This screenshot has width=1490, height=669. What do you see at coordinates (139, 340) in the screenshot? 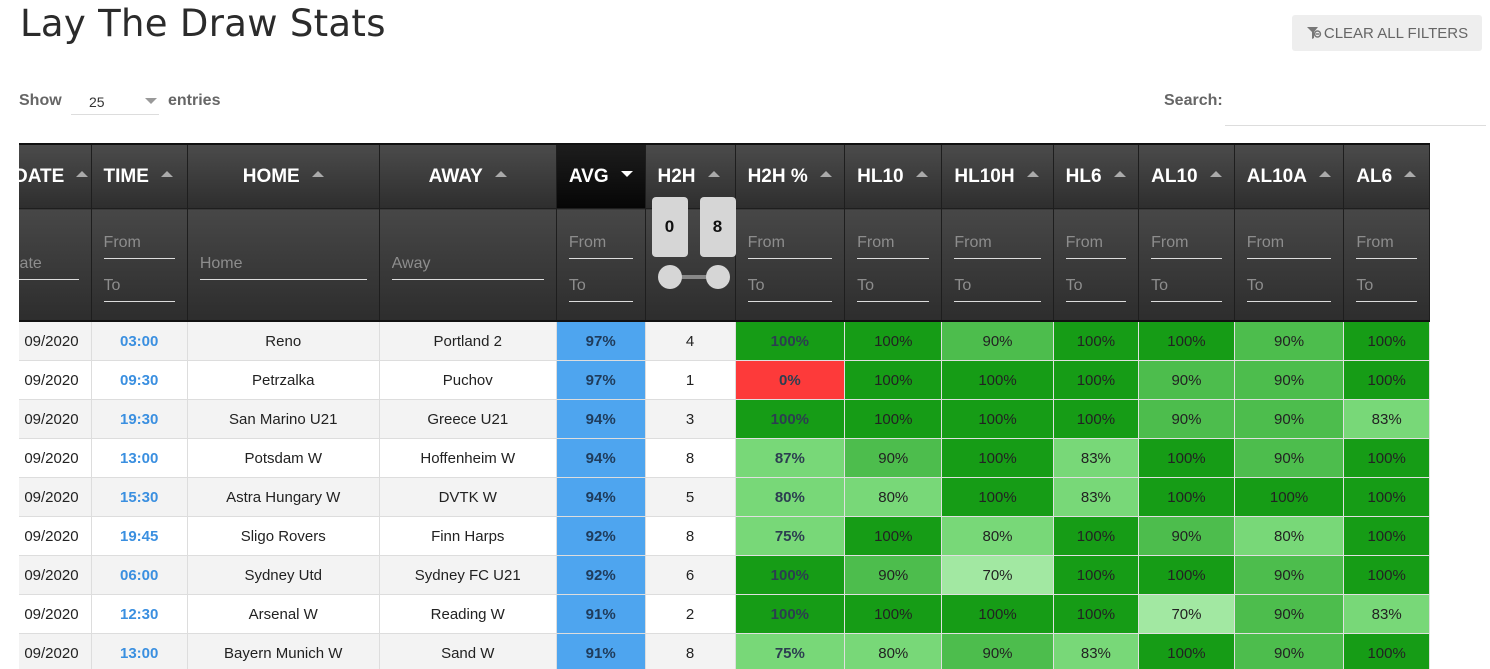
I see `cell-time: 03:00` at bounding box center [139, 340].